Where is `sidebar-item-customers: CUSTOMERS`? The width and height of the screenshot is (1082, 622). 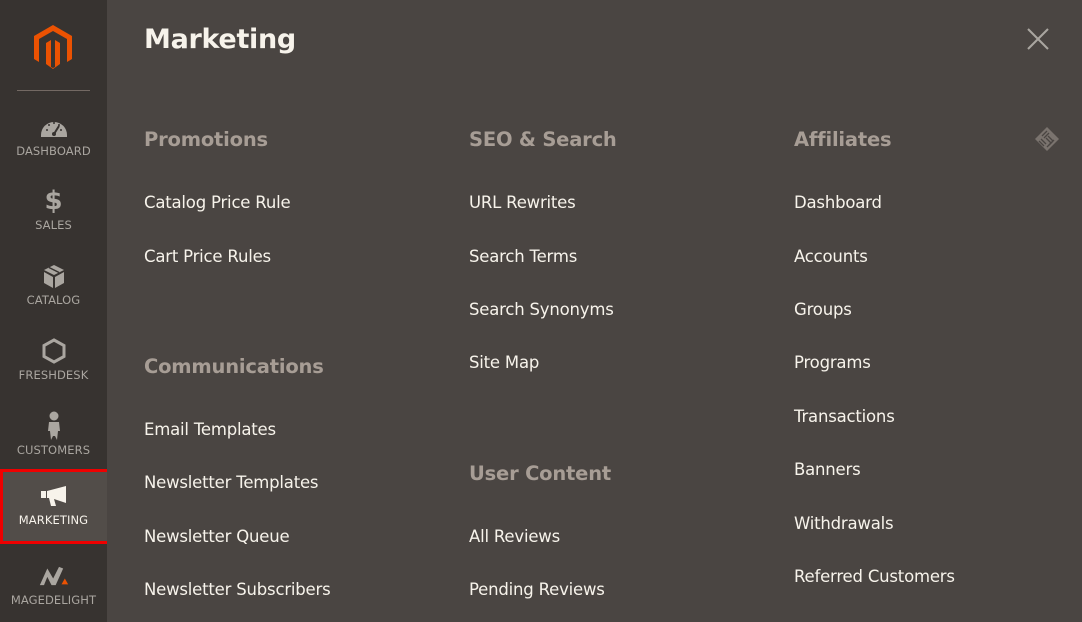 sidebar-item-customers: CUSTOMERS is located at coordinates (53, 440).